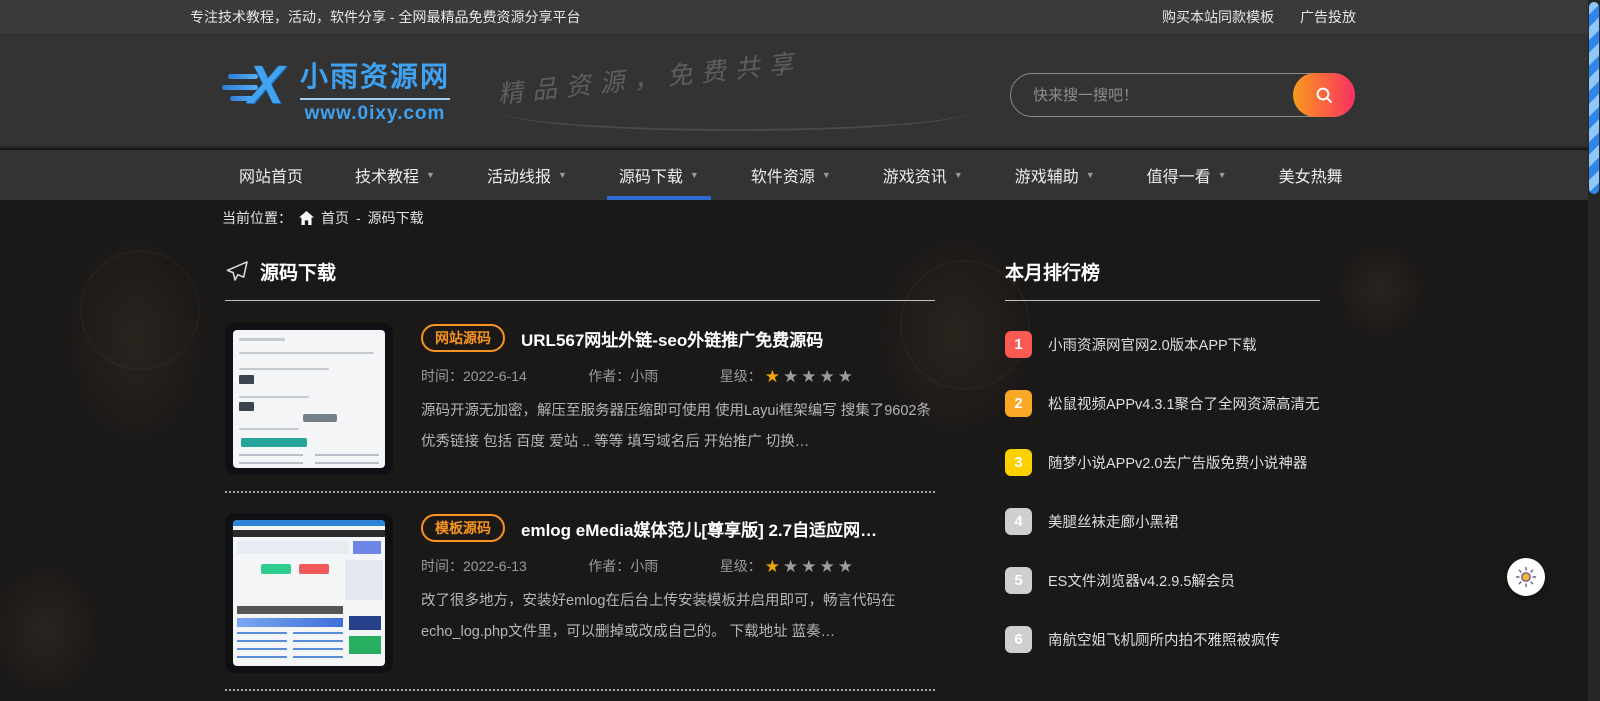 The height and width of the screenshot is (701, 1600). What do you see at coordinates (474, 376) in the screenshot?
I see `article-time: 时间：2022-6-14` at bounding box center [474, 376].